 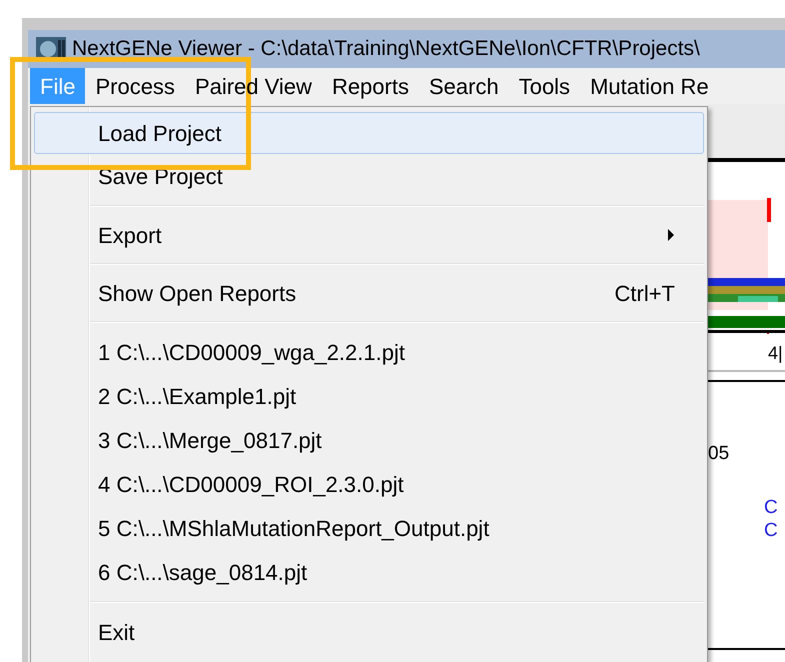 I want to click on menu-bar-item: Process, so click(x=135, y=86).